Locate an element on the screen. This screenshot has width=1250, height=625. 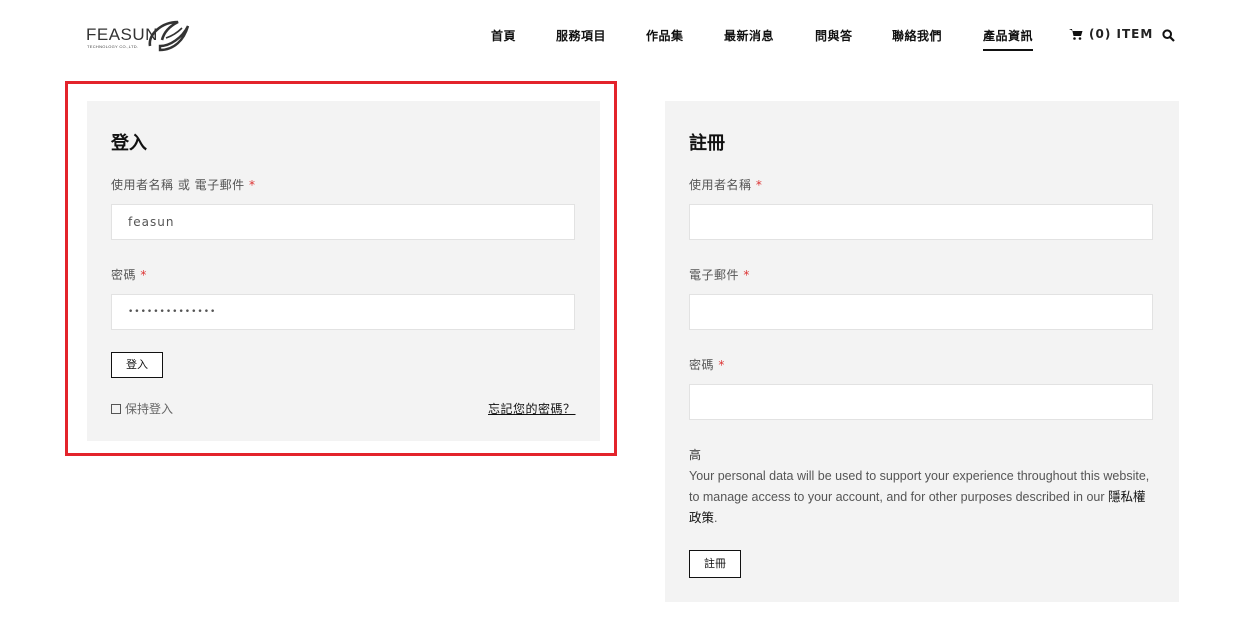
register-username-label: 使用者名稱 * is located at coordinates (725, 184).